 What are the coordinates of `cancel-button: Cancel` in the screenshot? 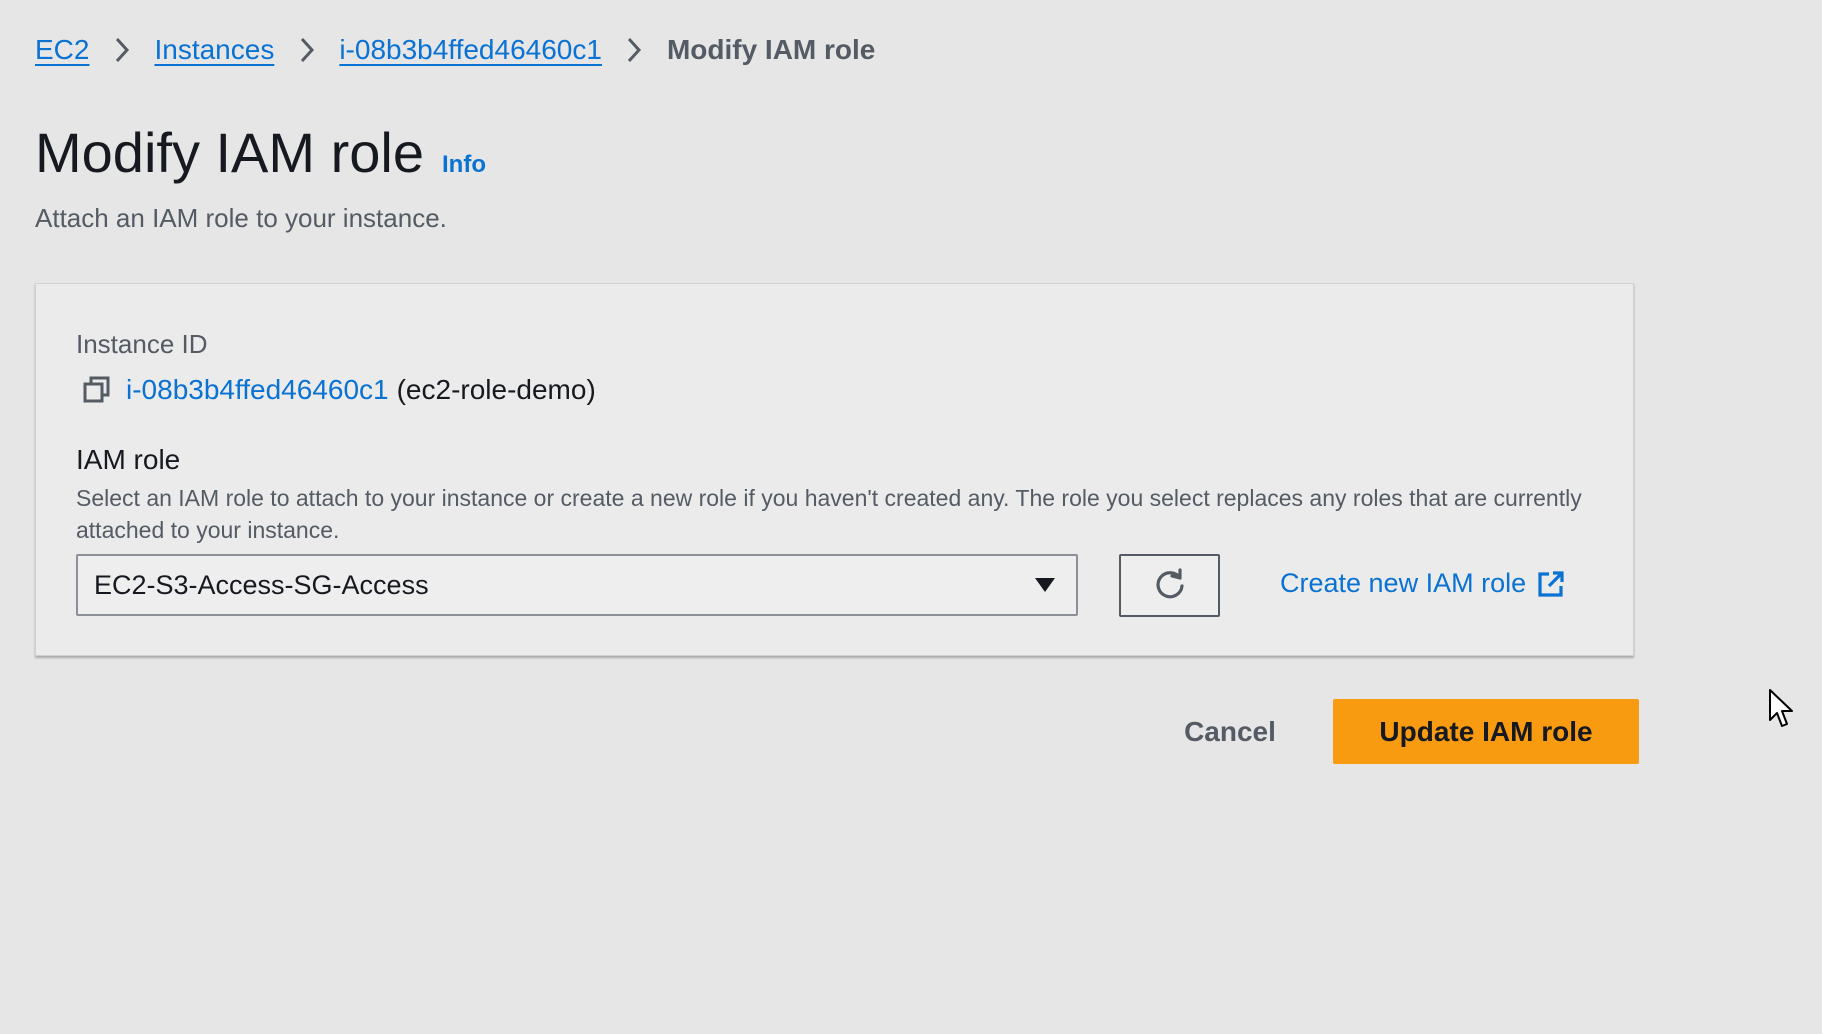 It's located at (1230, 732).